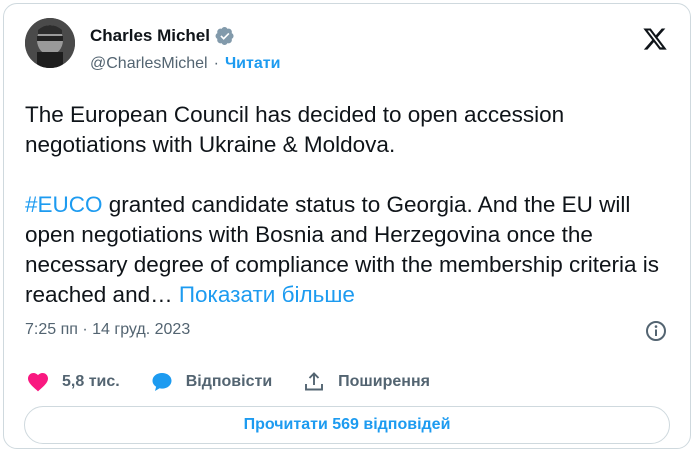 The width and height of the screenshot is (697, 454). Describe the element at coordinates (655, 39) in the screenshot. I see `x-logo-icon` at that location.